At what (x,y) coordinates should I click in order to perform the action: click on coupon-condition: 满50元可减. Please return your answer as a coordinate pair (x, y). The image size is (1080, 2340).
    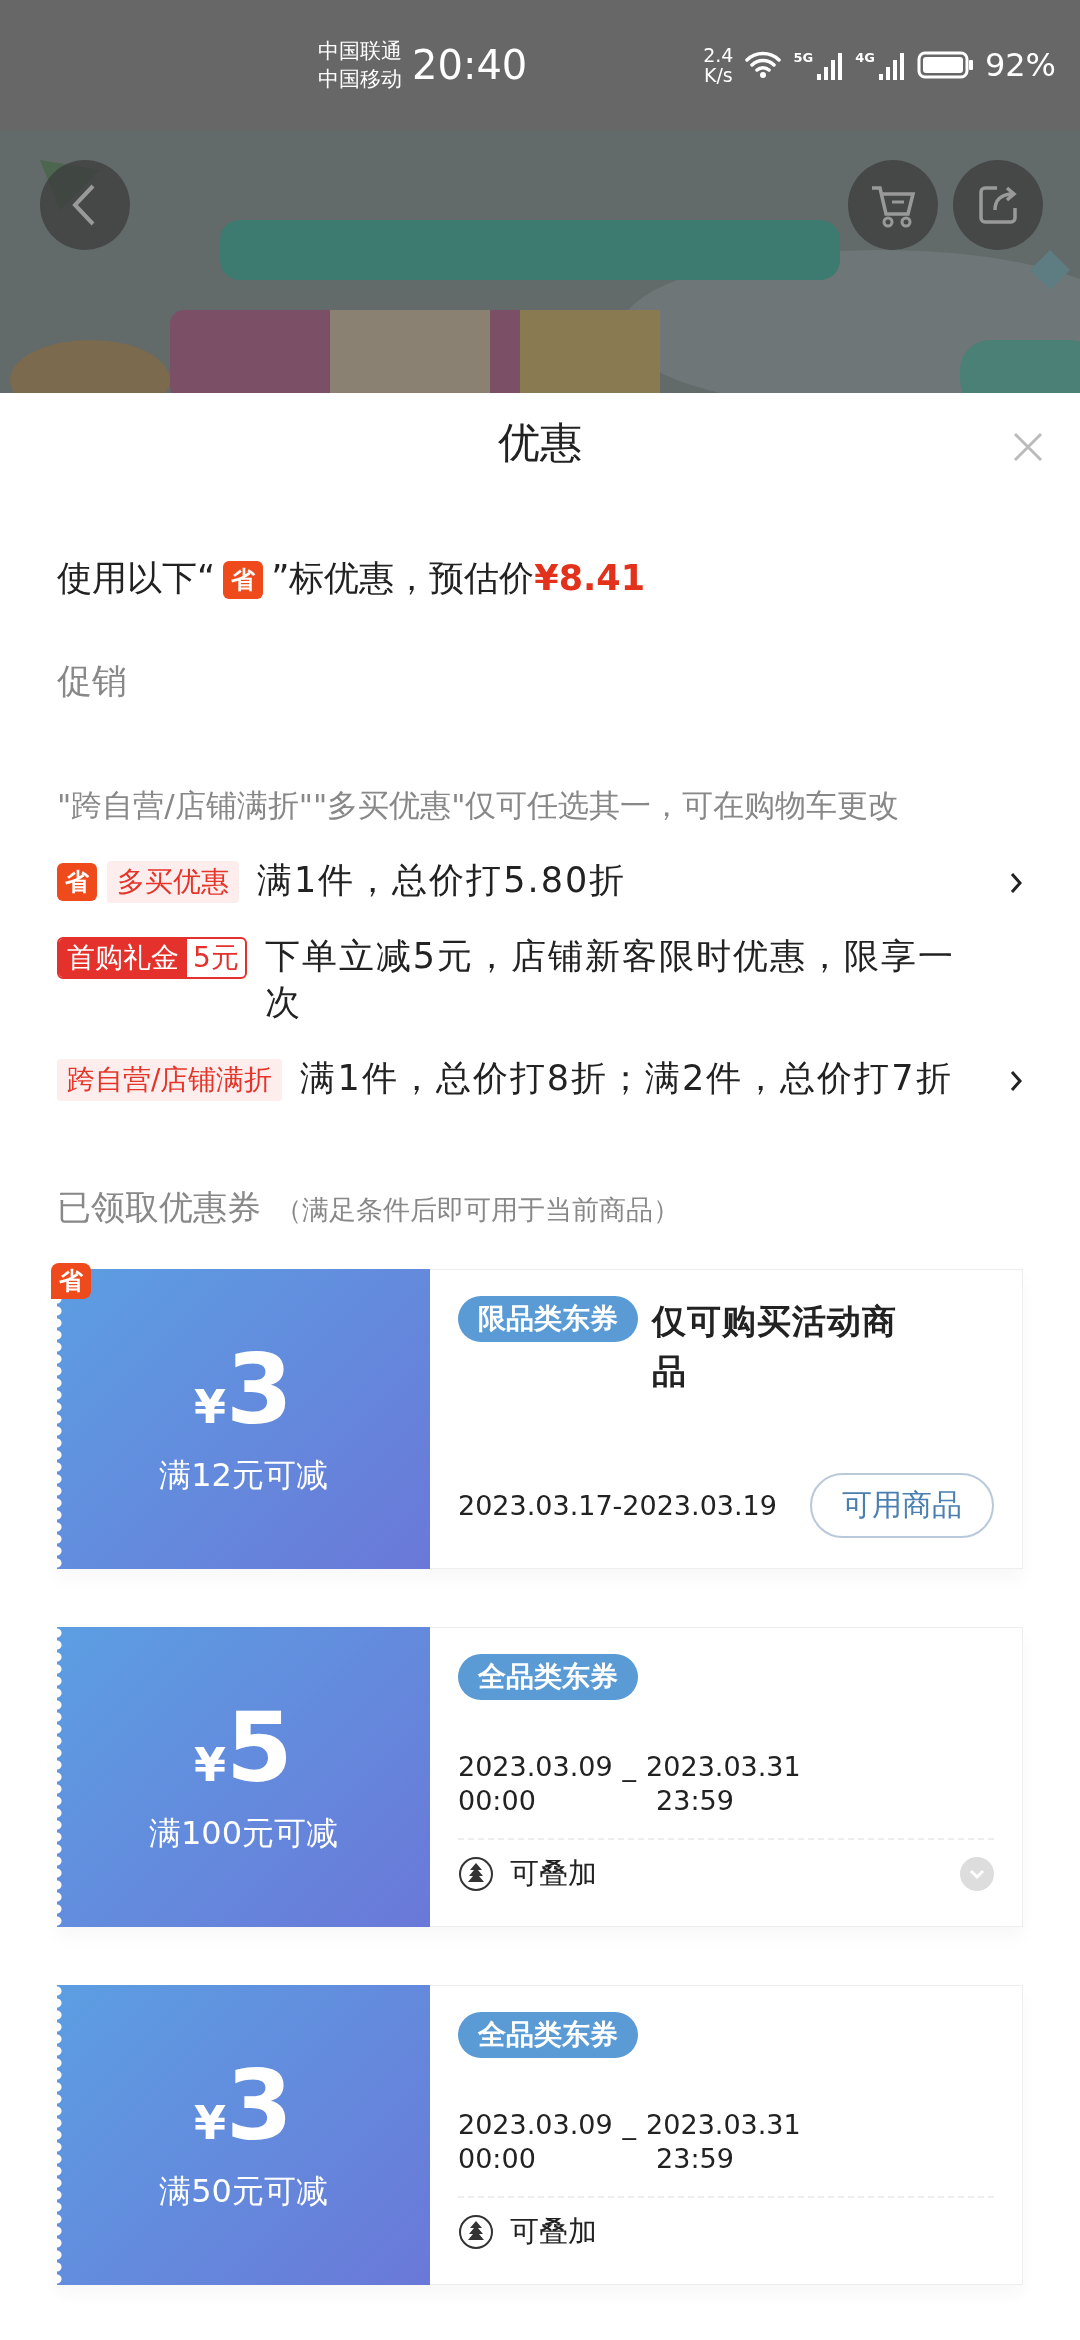
    Looking at the image, I should click on (243, 2191).